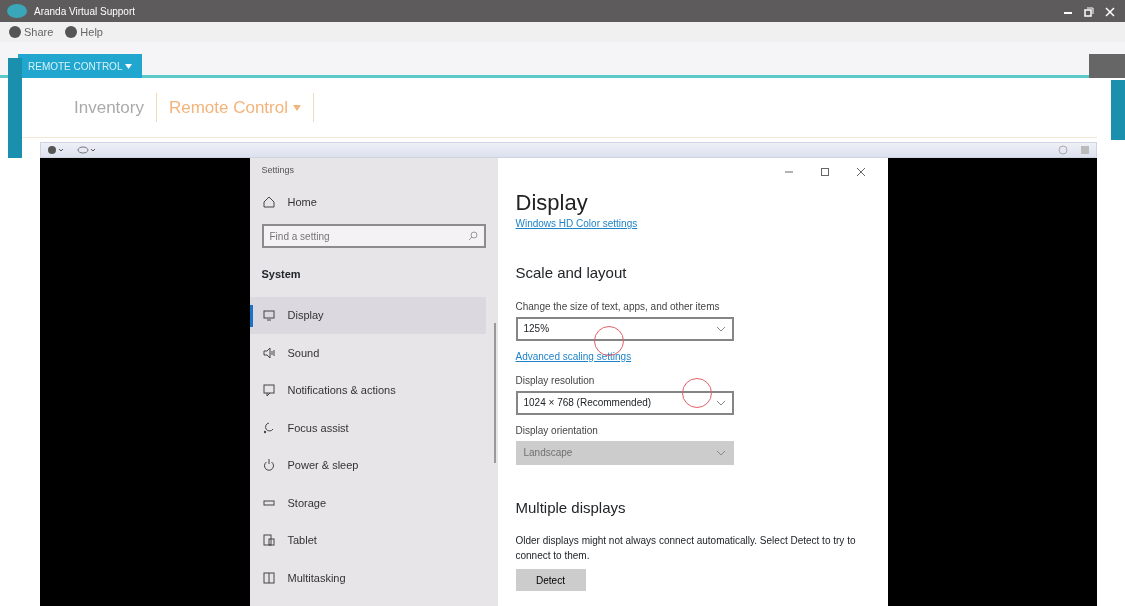  What do you see at coordinates (571, 273) in the screenshot?
I see `section-heading: Scale and layout` at bounding box center [571, 273].